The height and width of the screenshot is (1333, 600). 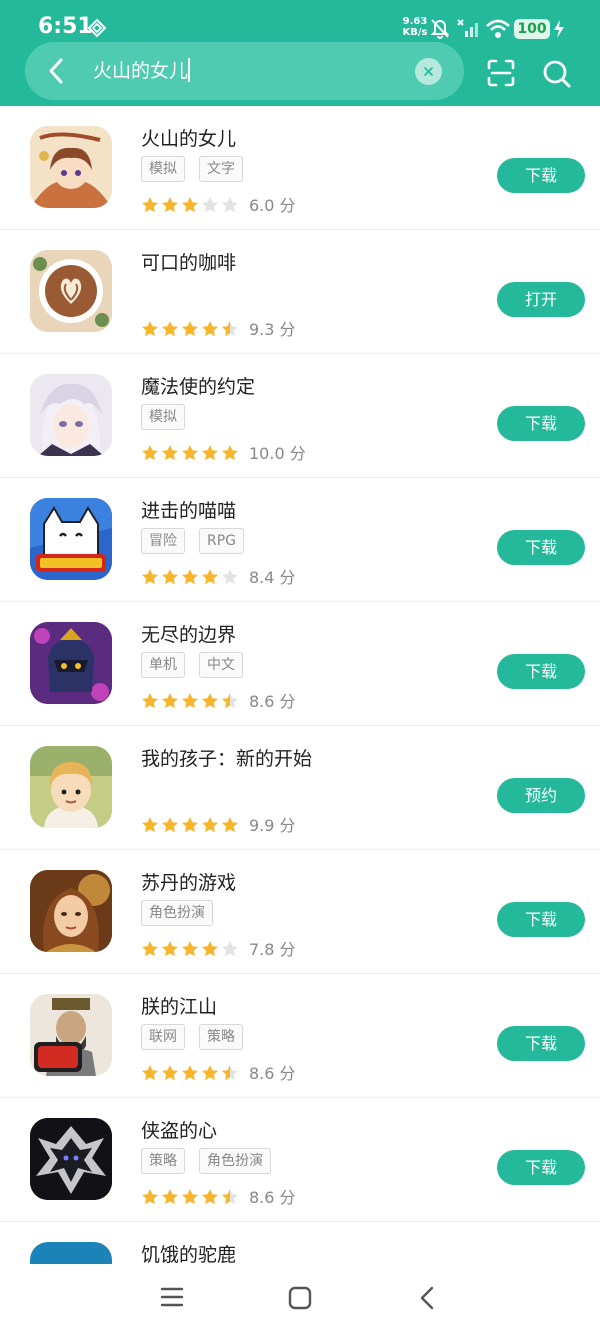 What do you see at coordinates (300, 292) in the screenshot?
I see `list-item: 可口的咖啡 9.3 分 打开` at bounding box center [300, 292].